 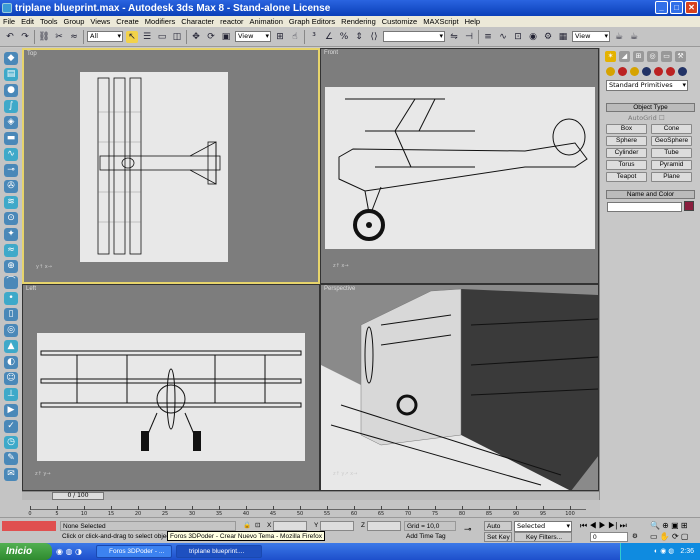 What do you see at coordinates (246, 526) in the screenshot?
I see `lock-selection-icon: 🔒` at bounding box center [246, 526].